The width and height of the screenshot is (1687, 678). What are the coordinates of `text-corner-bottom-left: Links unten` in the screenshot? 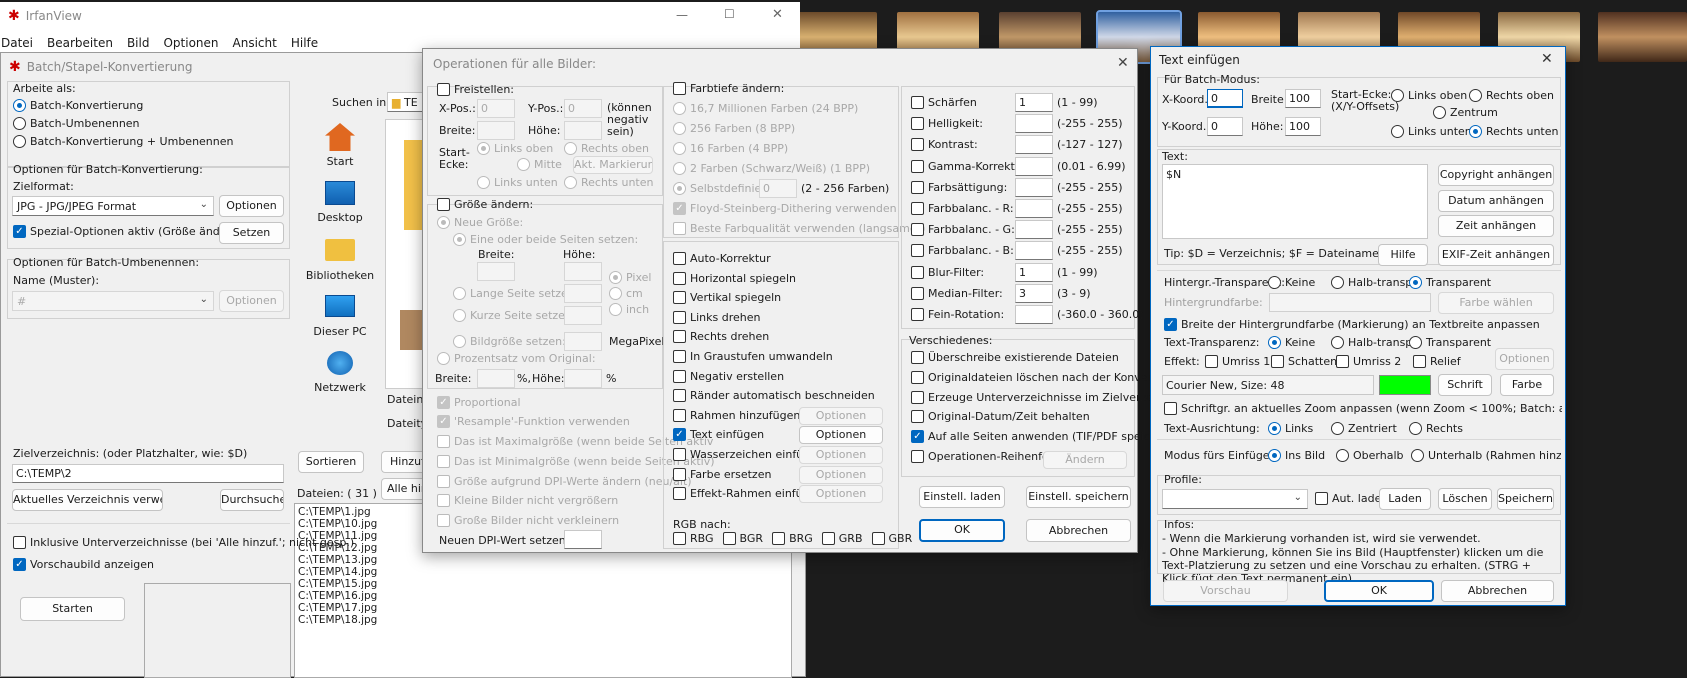 It's located at (1431, 131).